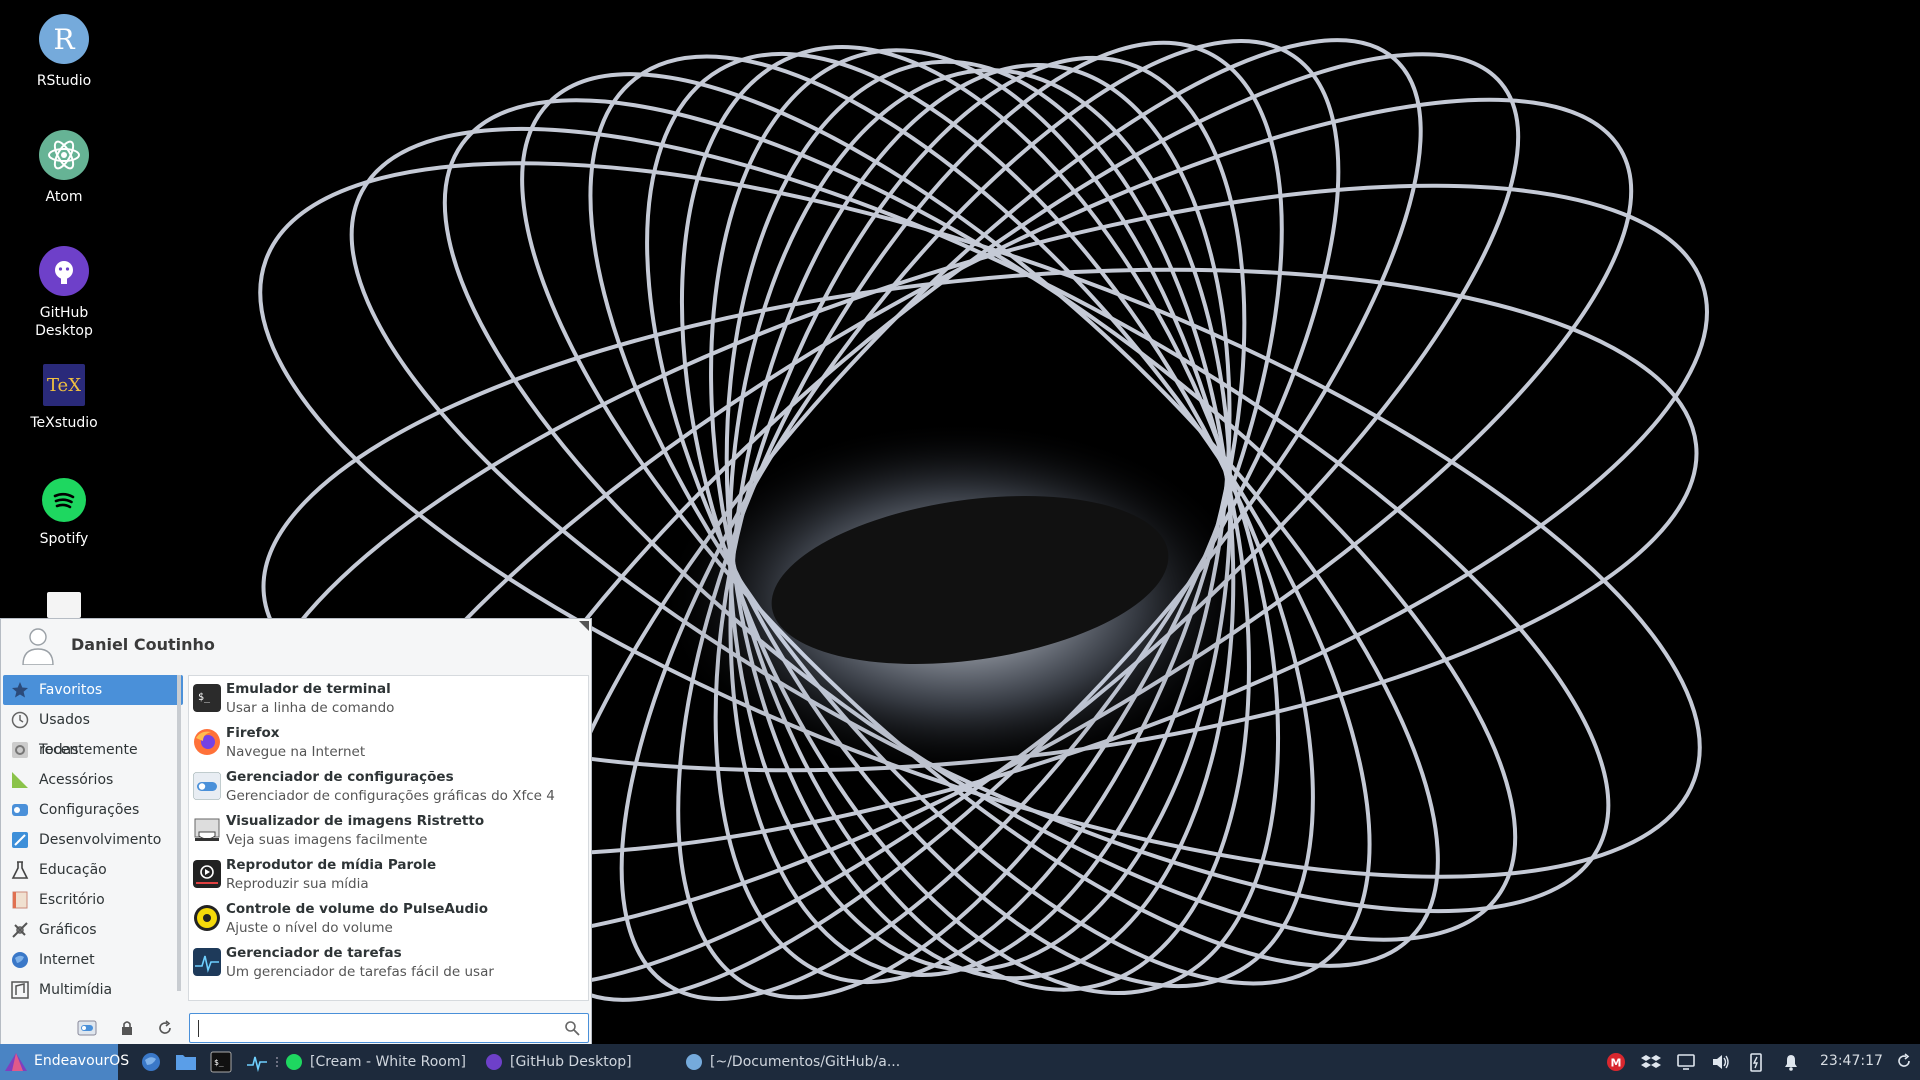 This screenshot has width=1920, height=1080. Describe the element at coordinates (72, 900) in the screenshot. I see `category-label: Escritório` at that location.